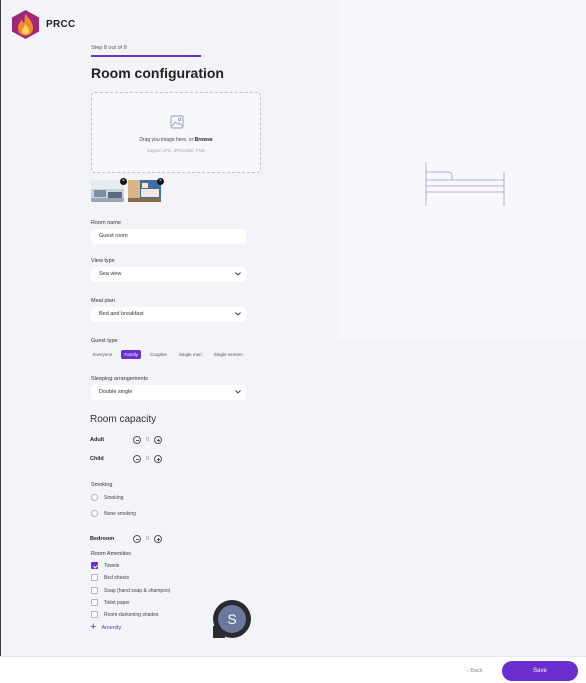  I want to click on image-icon, so click(177, 122).